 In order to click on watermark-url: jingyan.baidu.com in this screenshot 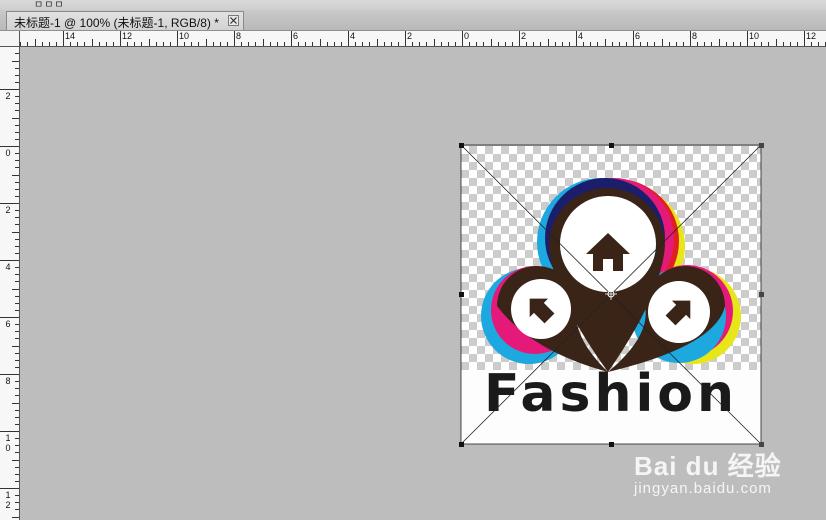, I will do `click(703, 488)`.